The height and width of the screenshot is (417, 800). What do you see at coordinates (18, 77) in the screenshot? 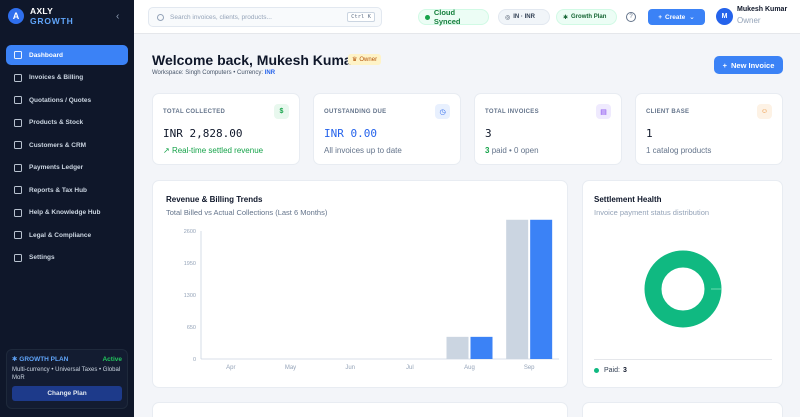
I see `file-icon` at bounding box center [18, 77].